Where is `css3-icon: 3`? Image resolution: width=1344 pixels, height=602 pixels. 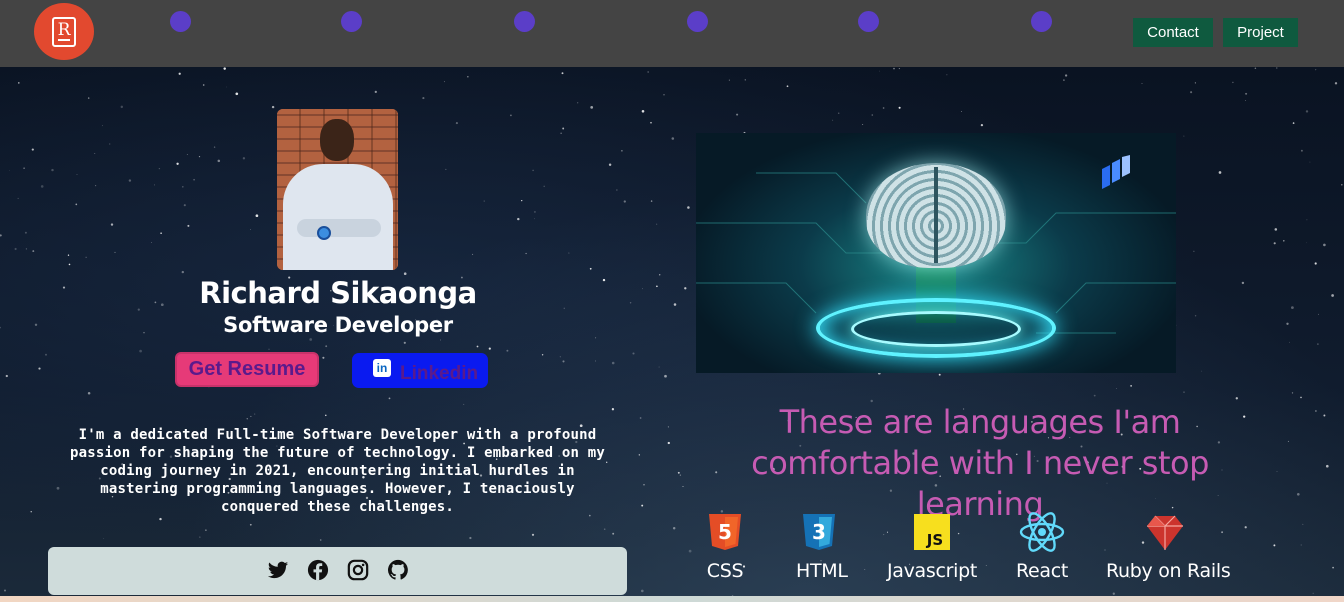 css3-icon: 3 is located at coordinates (819, 532).